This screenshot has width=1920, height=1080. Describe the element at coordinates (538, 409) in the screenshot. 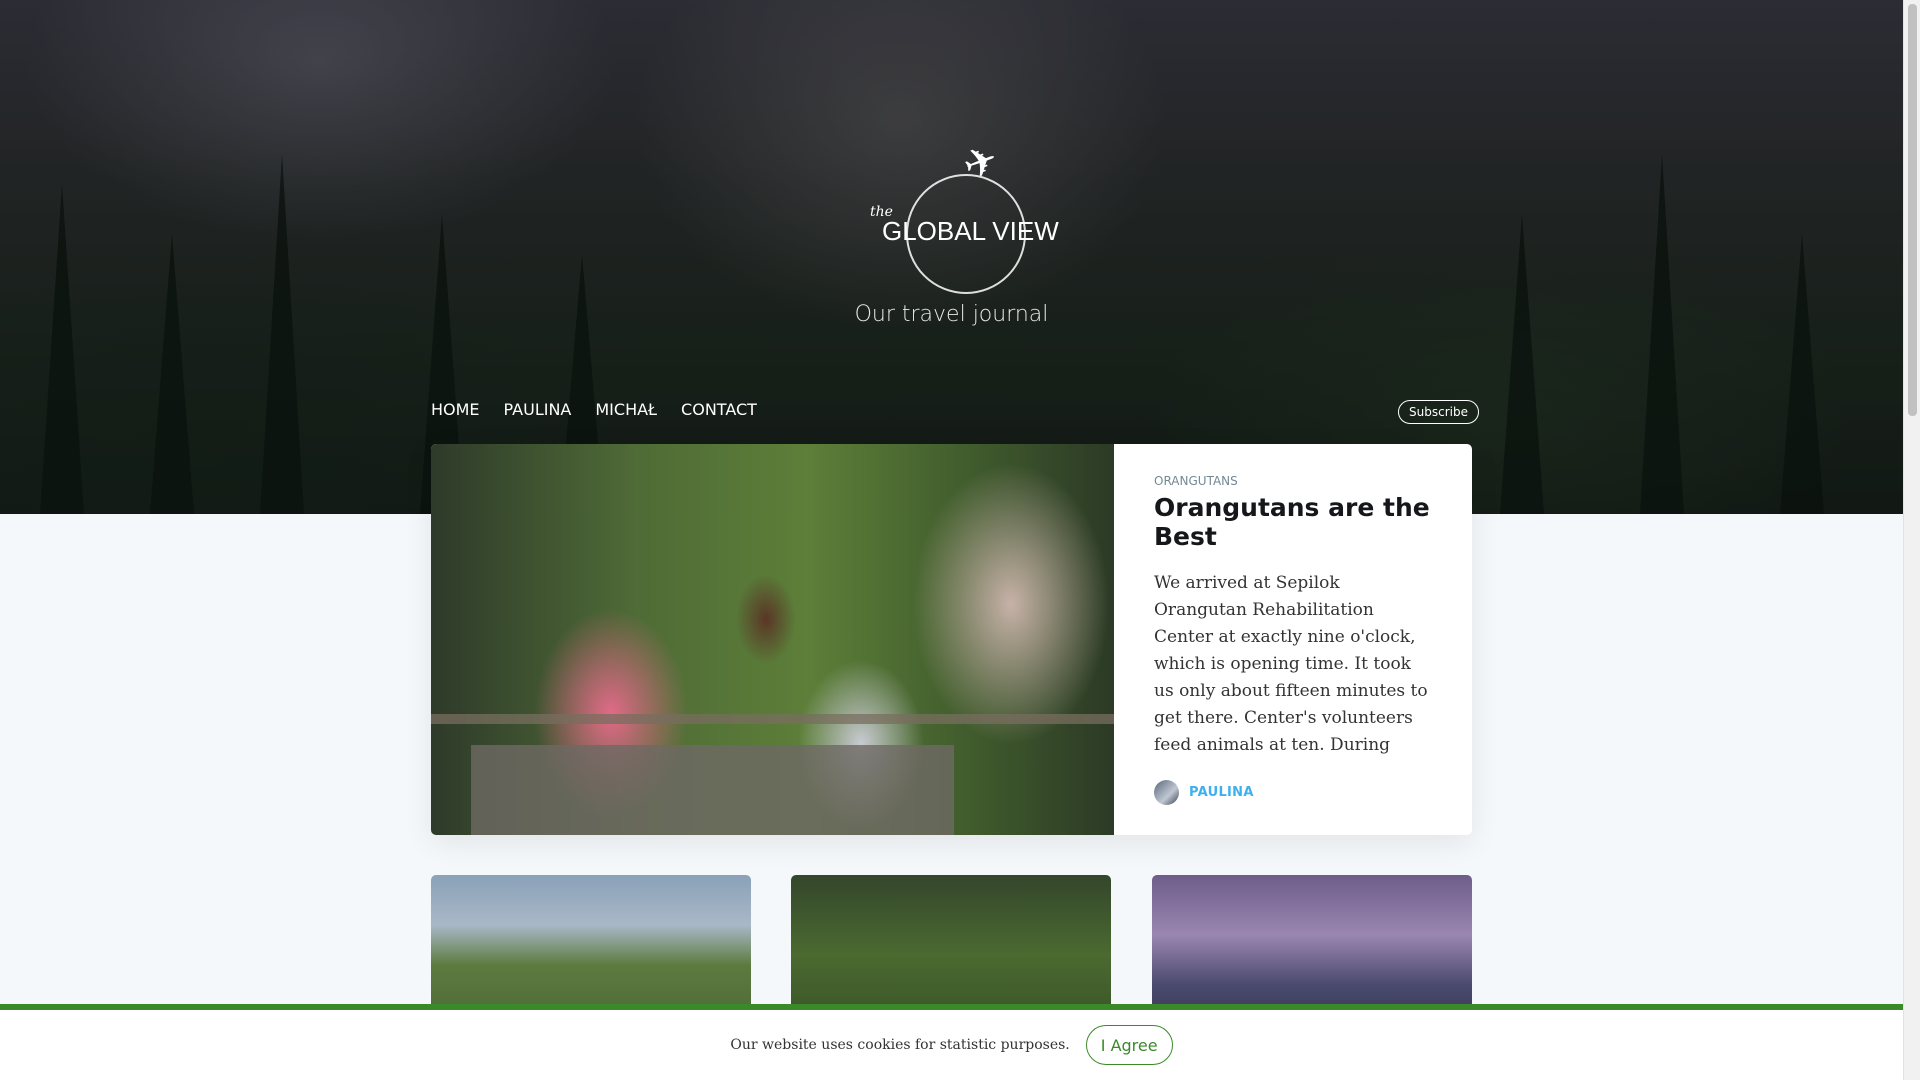

I see `nav-paulina: PAULINA` at that location.